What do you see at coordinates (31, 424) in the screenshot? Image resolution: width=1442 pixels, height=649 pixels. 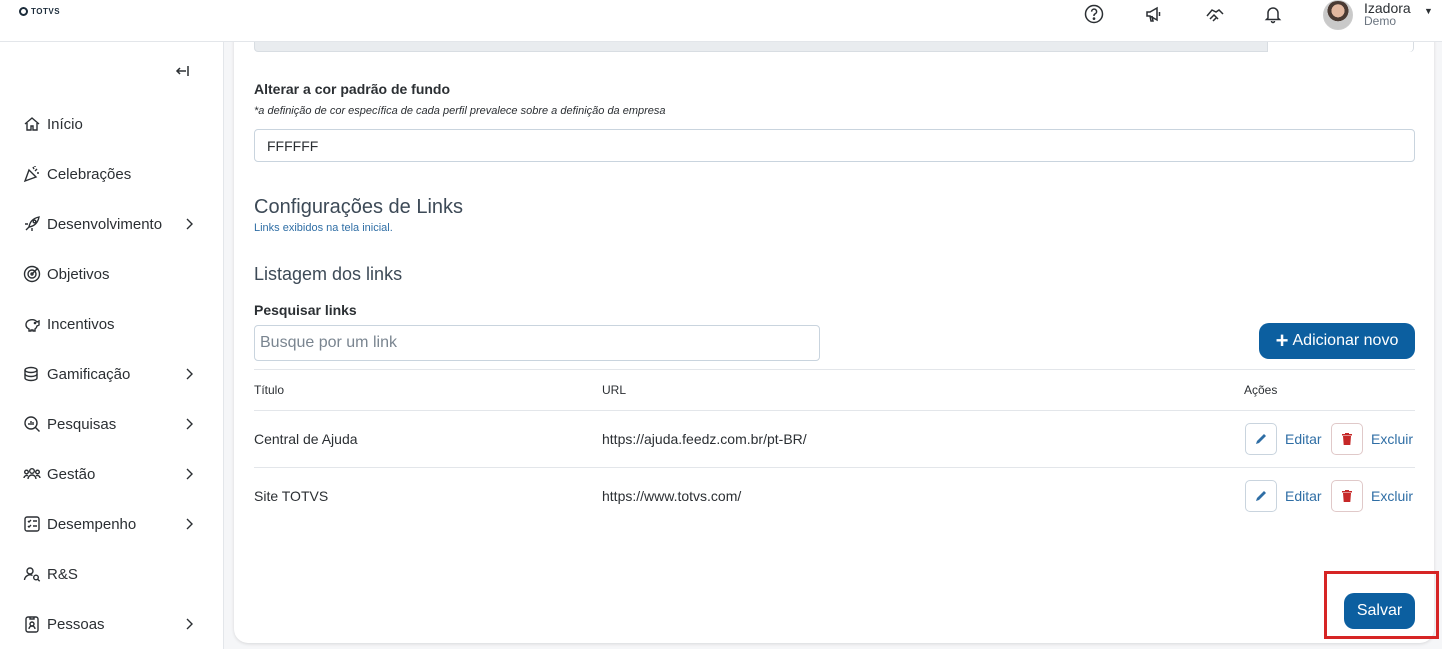 I see `search-chart-icon` at bounding box center [31, 424].